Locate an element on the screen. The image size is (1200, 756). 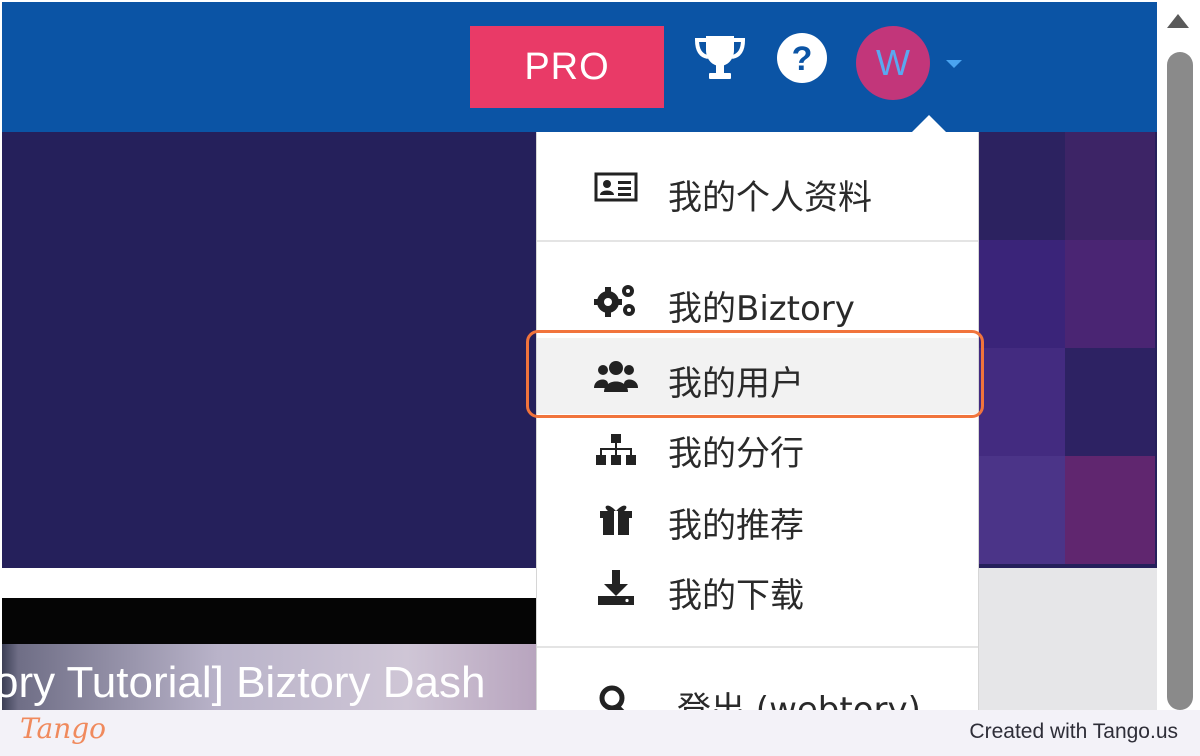
scrollbar-thumb is located at coordinates (1180, 381).